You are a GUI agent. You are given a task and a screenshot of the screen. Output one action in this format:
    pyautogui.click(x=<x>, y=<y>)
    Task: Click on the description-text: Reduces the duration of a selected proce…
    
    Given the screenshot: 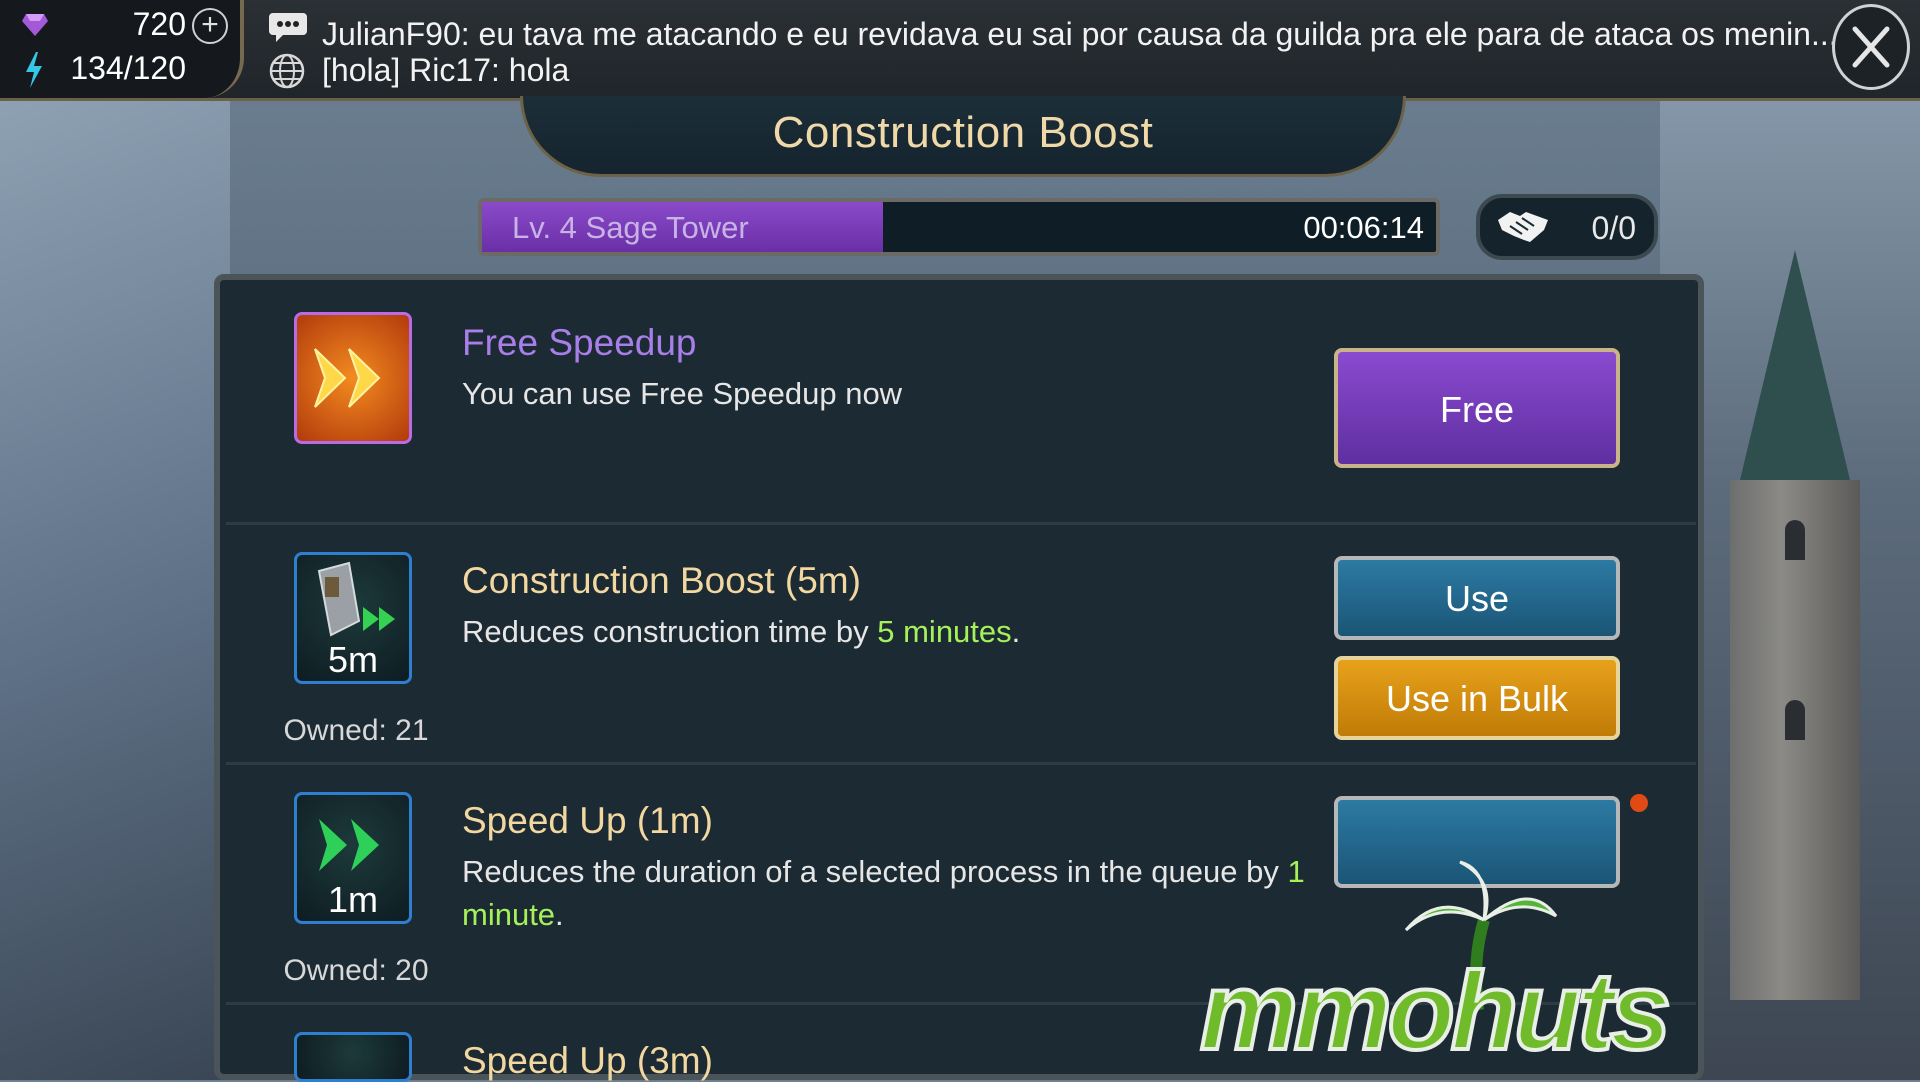 What is the action you would take?
    pyautogui.click(x=875, y=871)
    